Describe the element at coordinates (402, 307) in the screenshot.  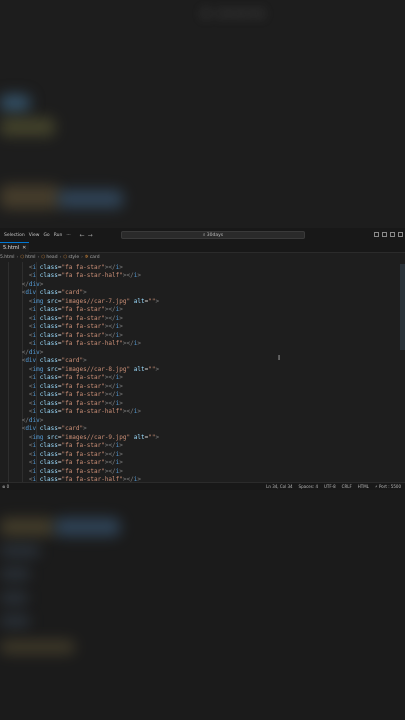
I see `scrollbar-thumb` at that location.